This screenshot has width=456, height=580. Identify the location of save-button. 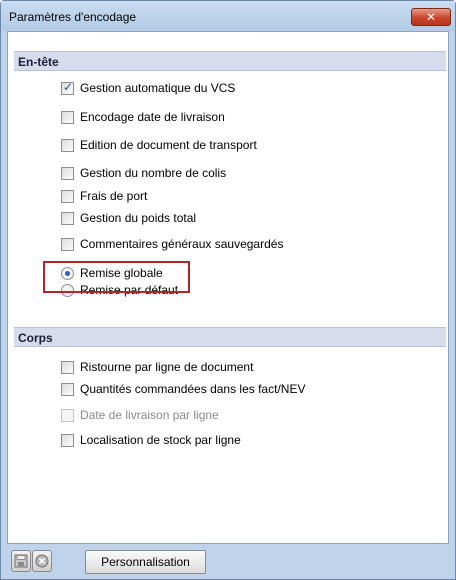
(21, 561).